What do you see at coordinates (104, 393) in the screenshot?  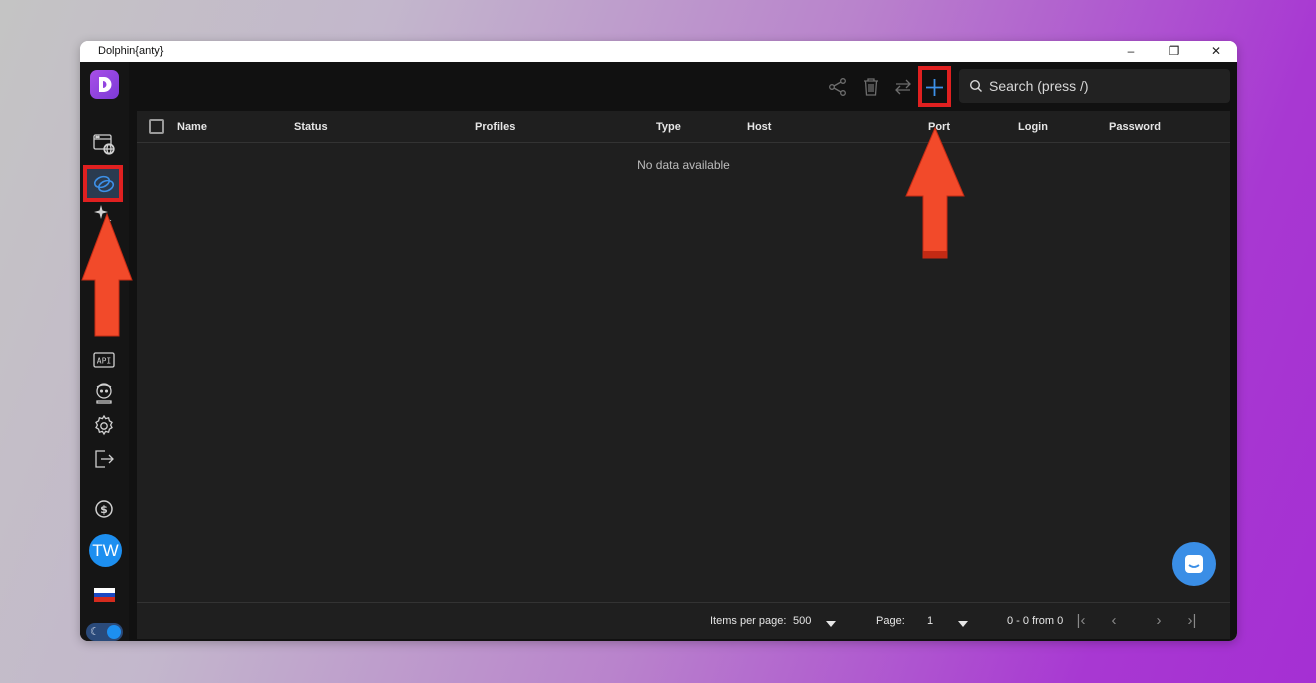 I see `user-face-icon` at bounding box center [104, 393].